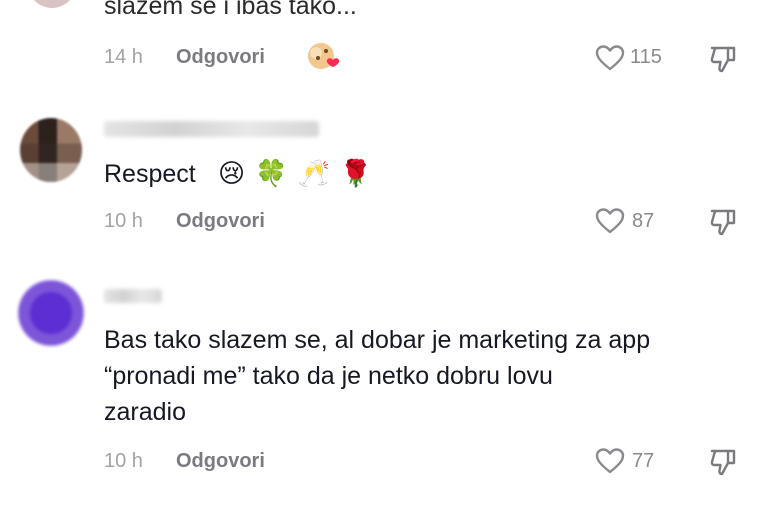 This screenshot has height=510, width=765. What do you see at coordinates (232, 173) in the screenshot?
I see `crying-face-icon: 😢` at bounding box center [232, 173].